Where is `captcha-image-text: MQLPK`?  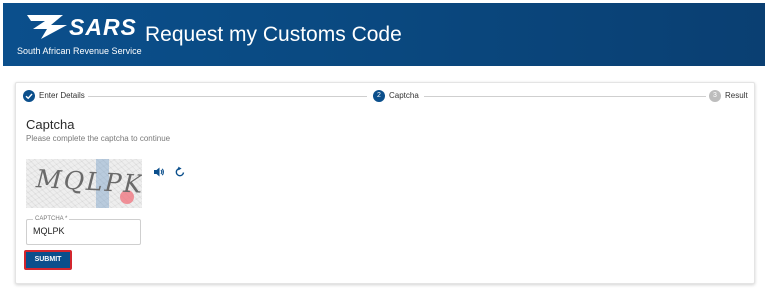
captcha-image-text: MQLPK is located at coordinates (88, 181).